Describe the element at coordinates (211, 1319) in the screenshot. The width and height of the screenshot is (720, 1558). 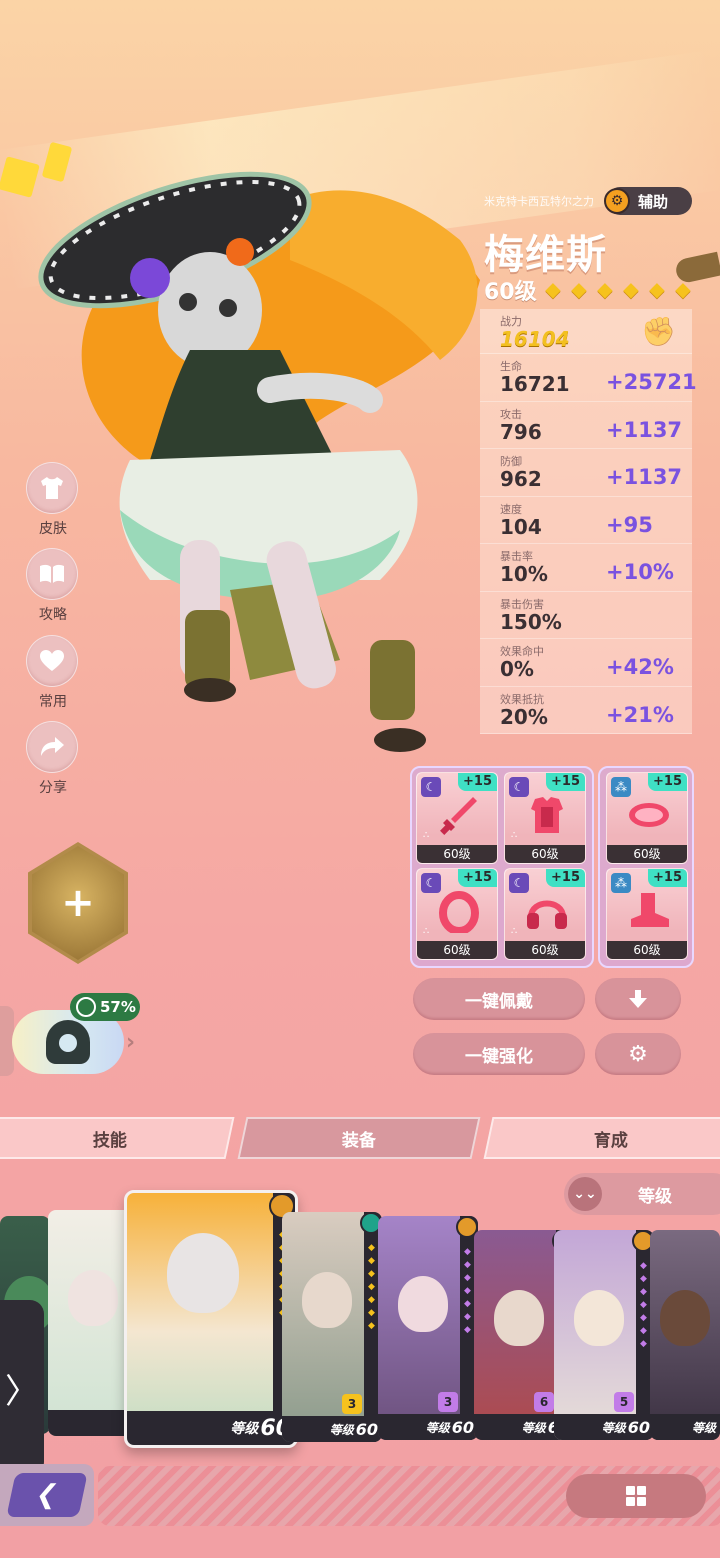
I see `roster-card-selected: ◆◆◆◆◆◆◆ 等级60` at that location.